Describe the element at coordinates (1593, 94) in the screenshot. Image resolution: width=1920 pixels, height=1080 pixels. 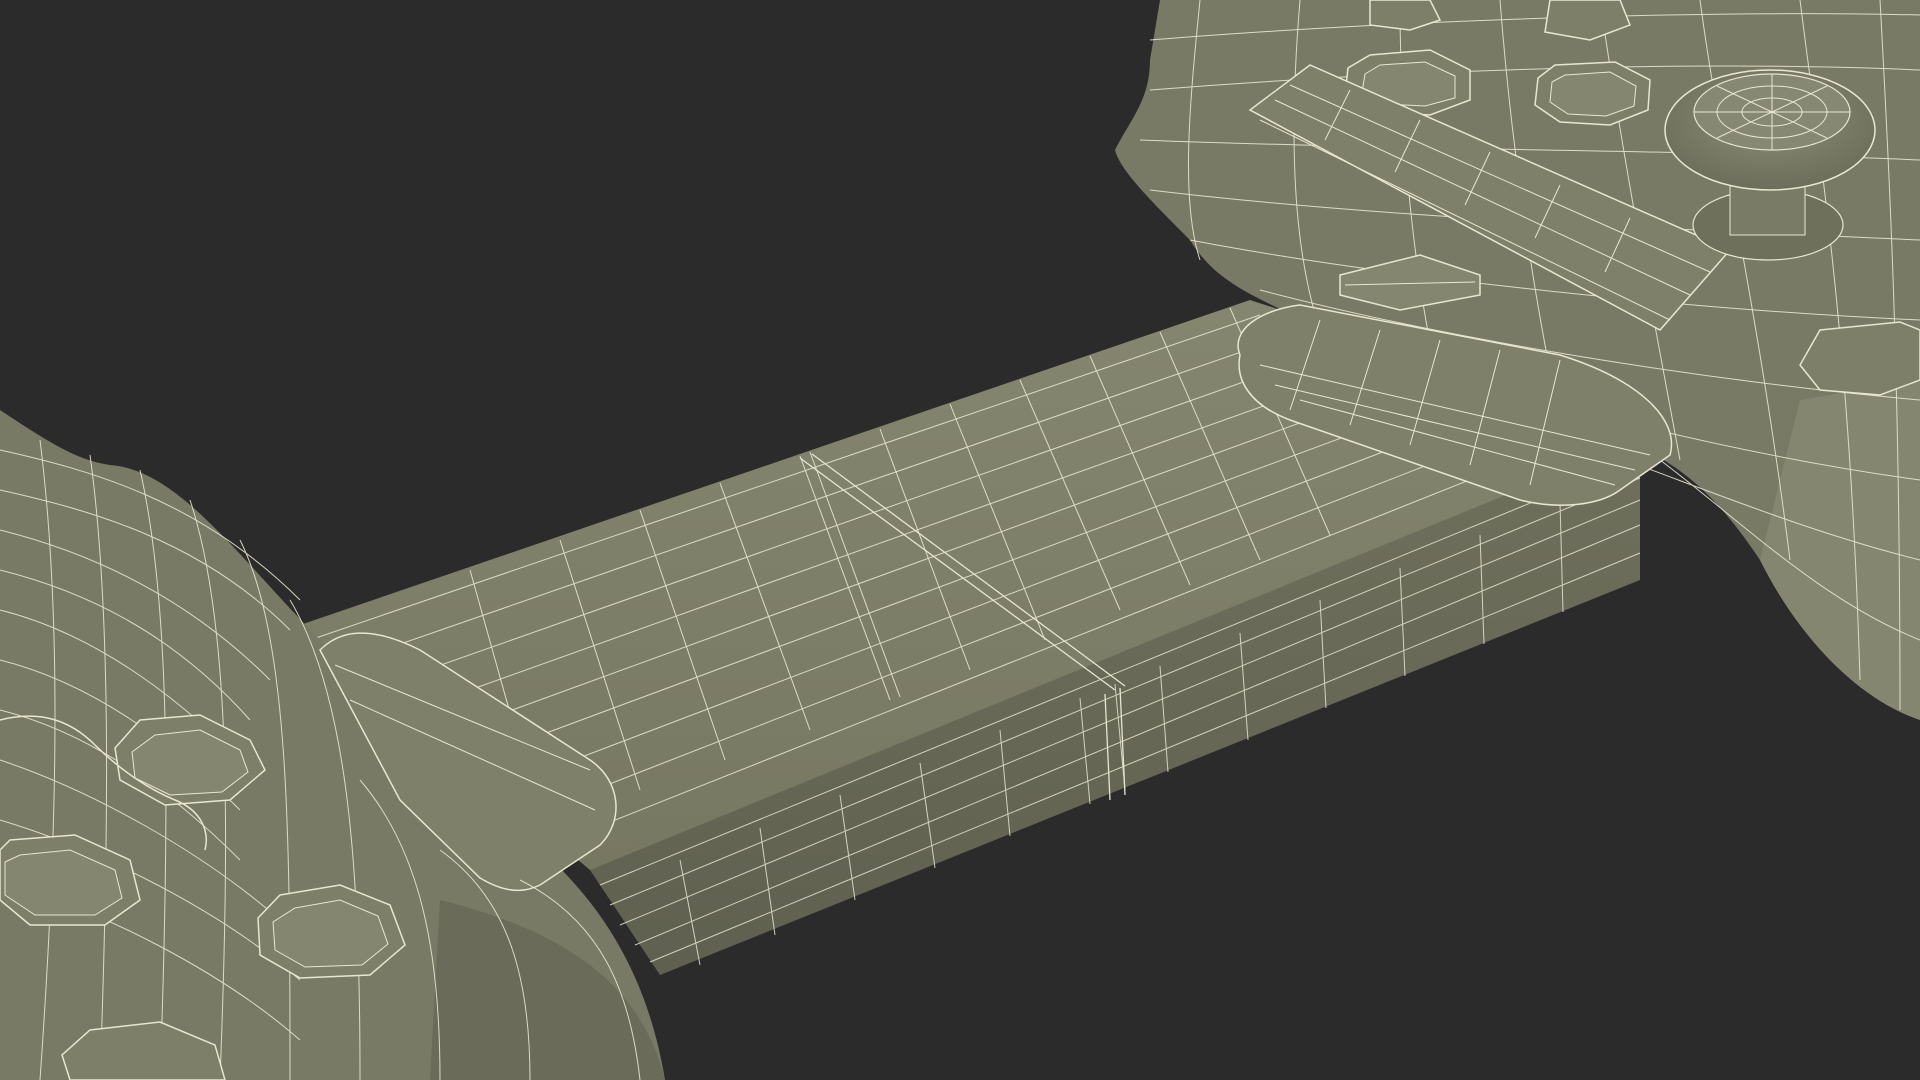
I see `face-button-8-inner` at that location.